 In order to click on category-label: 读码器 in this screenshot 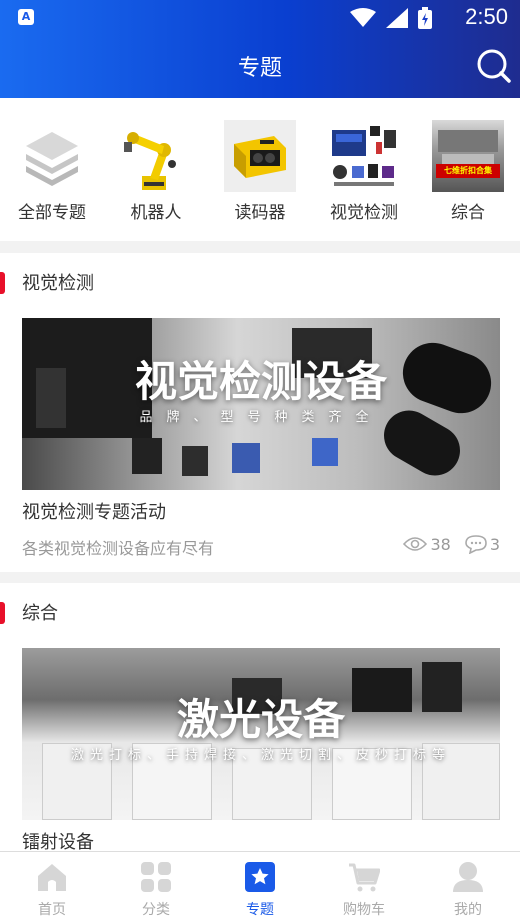, I will do `click(260, 213)`.